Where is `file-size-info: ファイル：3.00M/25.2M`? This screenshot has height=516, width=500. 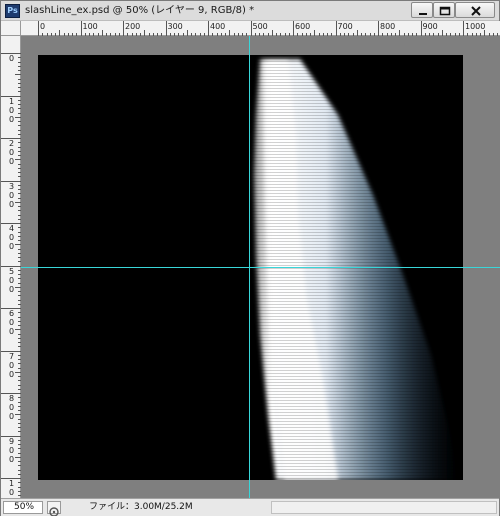
file-size-info: ファイル：3.00M/25.2M is located at coordinates (141, 507).